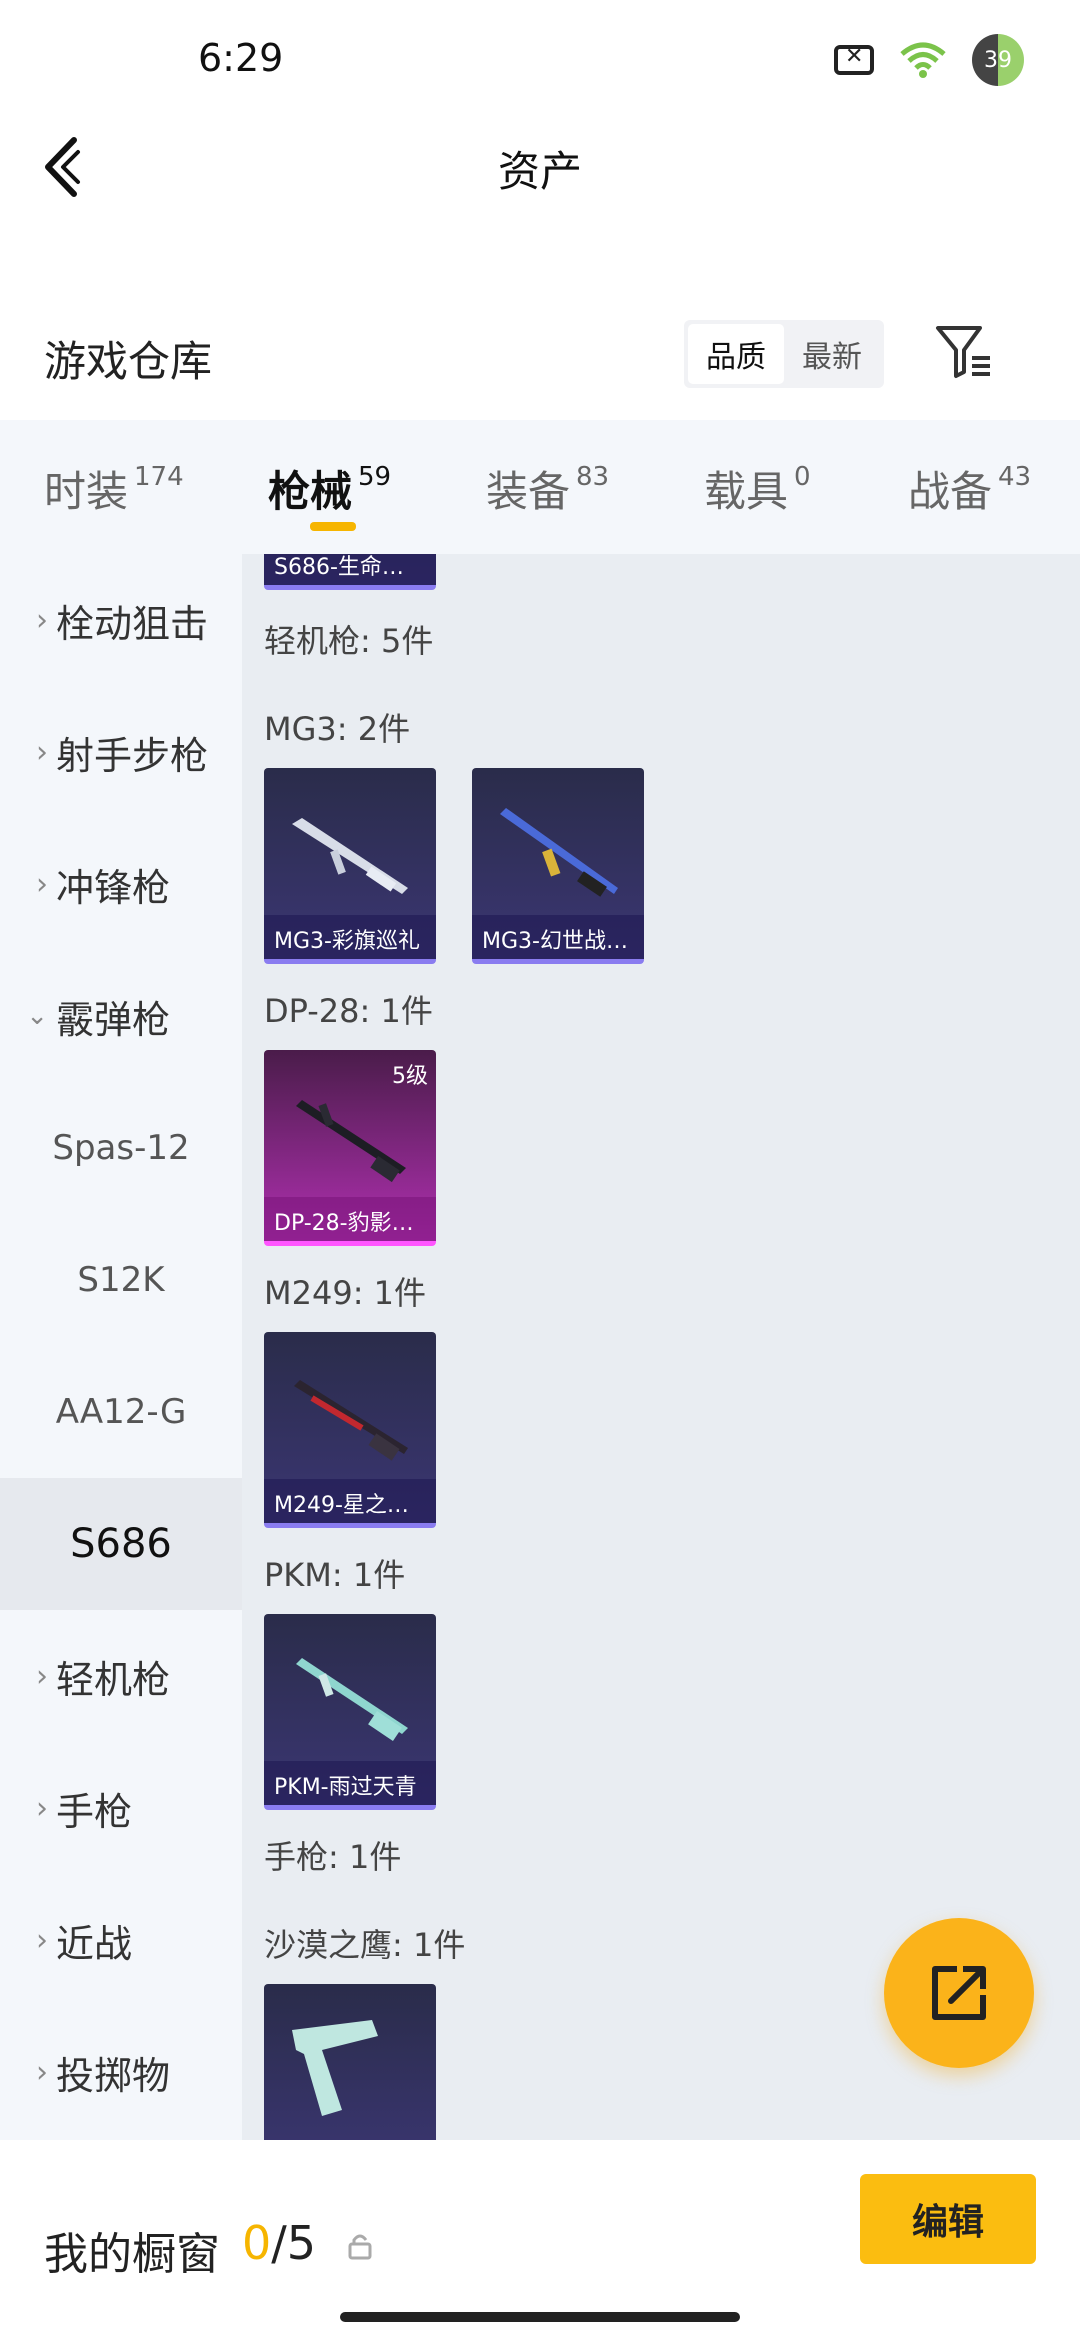 This screenshot has width=1080, height=2340. I want to click on section-label-mg3: MG3: 2件, so click(337, 729).